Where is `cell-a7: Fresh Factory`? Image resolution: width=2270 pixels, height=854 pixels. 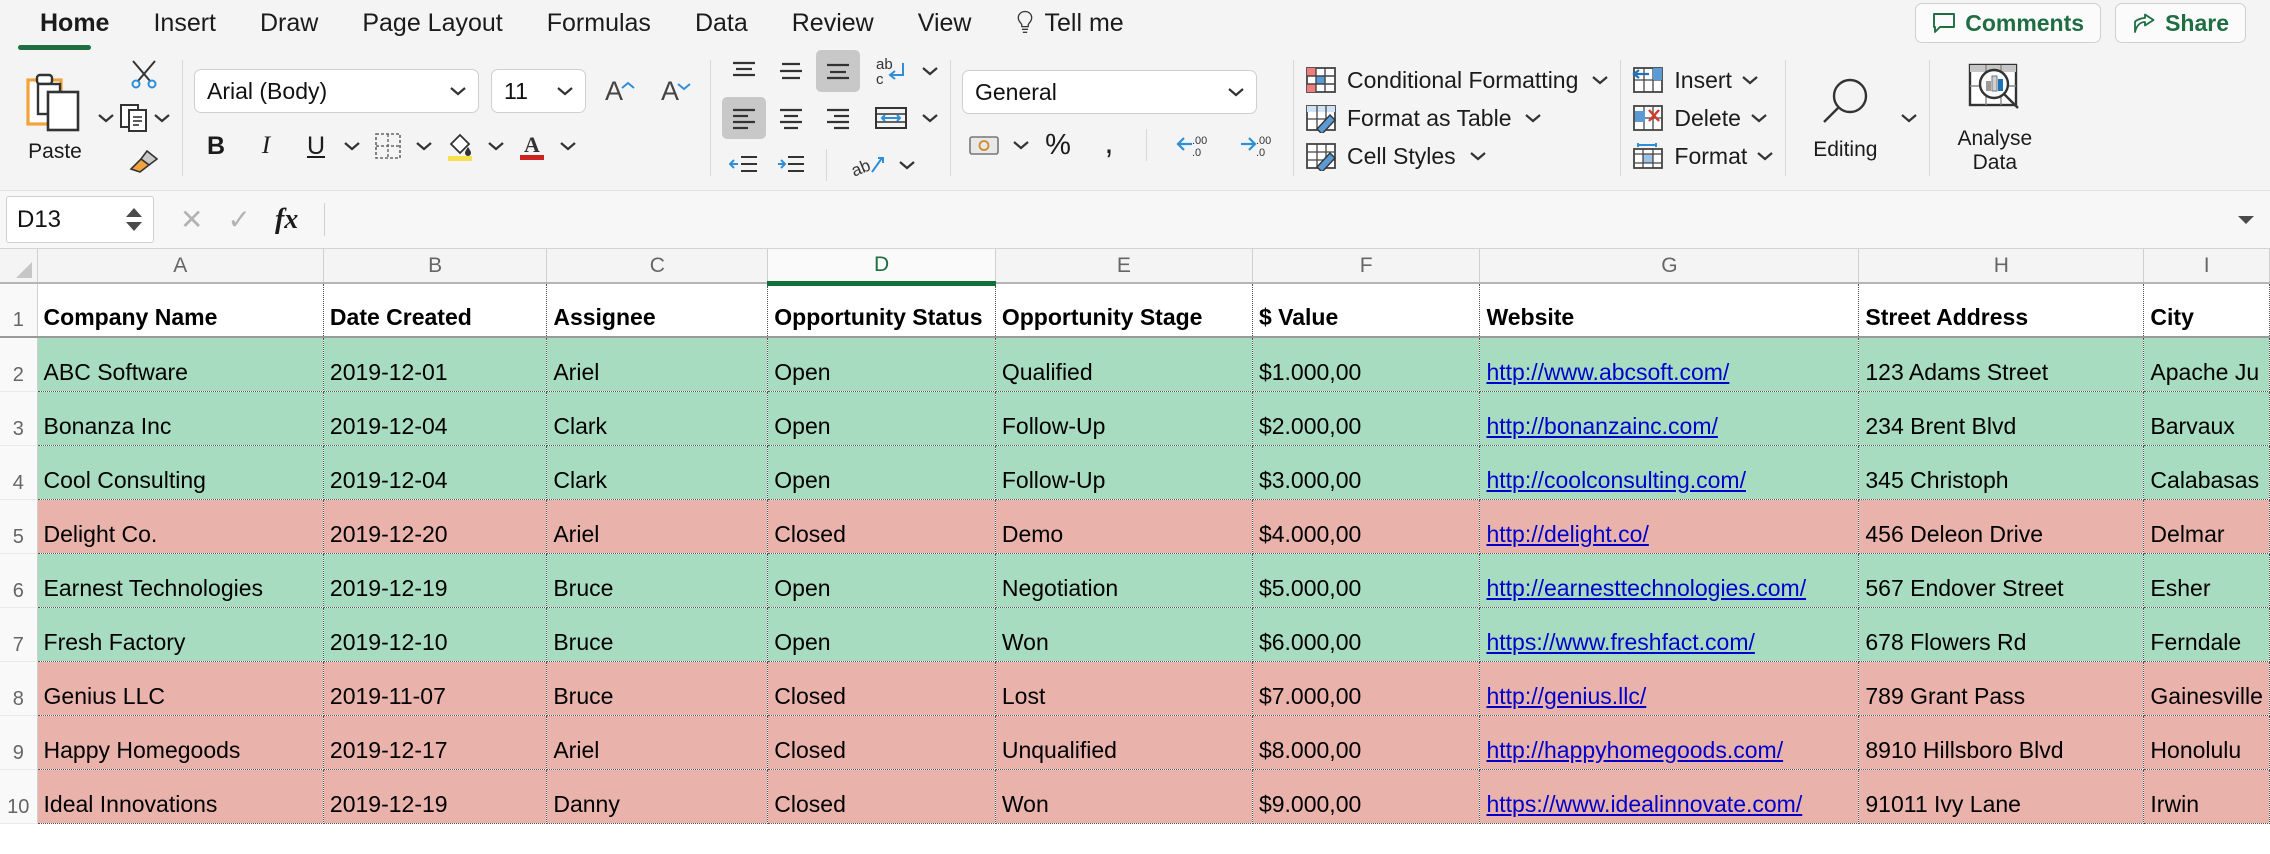
cell-a7: Fresh Factory is located at coordinates (180, 634).